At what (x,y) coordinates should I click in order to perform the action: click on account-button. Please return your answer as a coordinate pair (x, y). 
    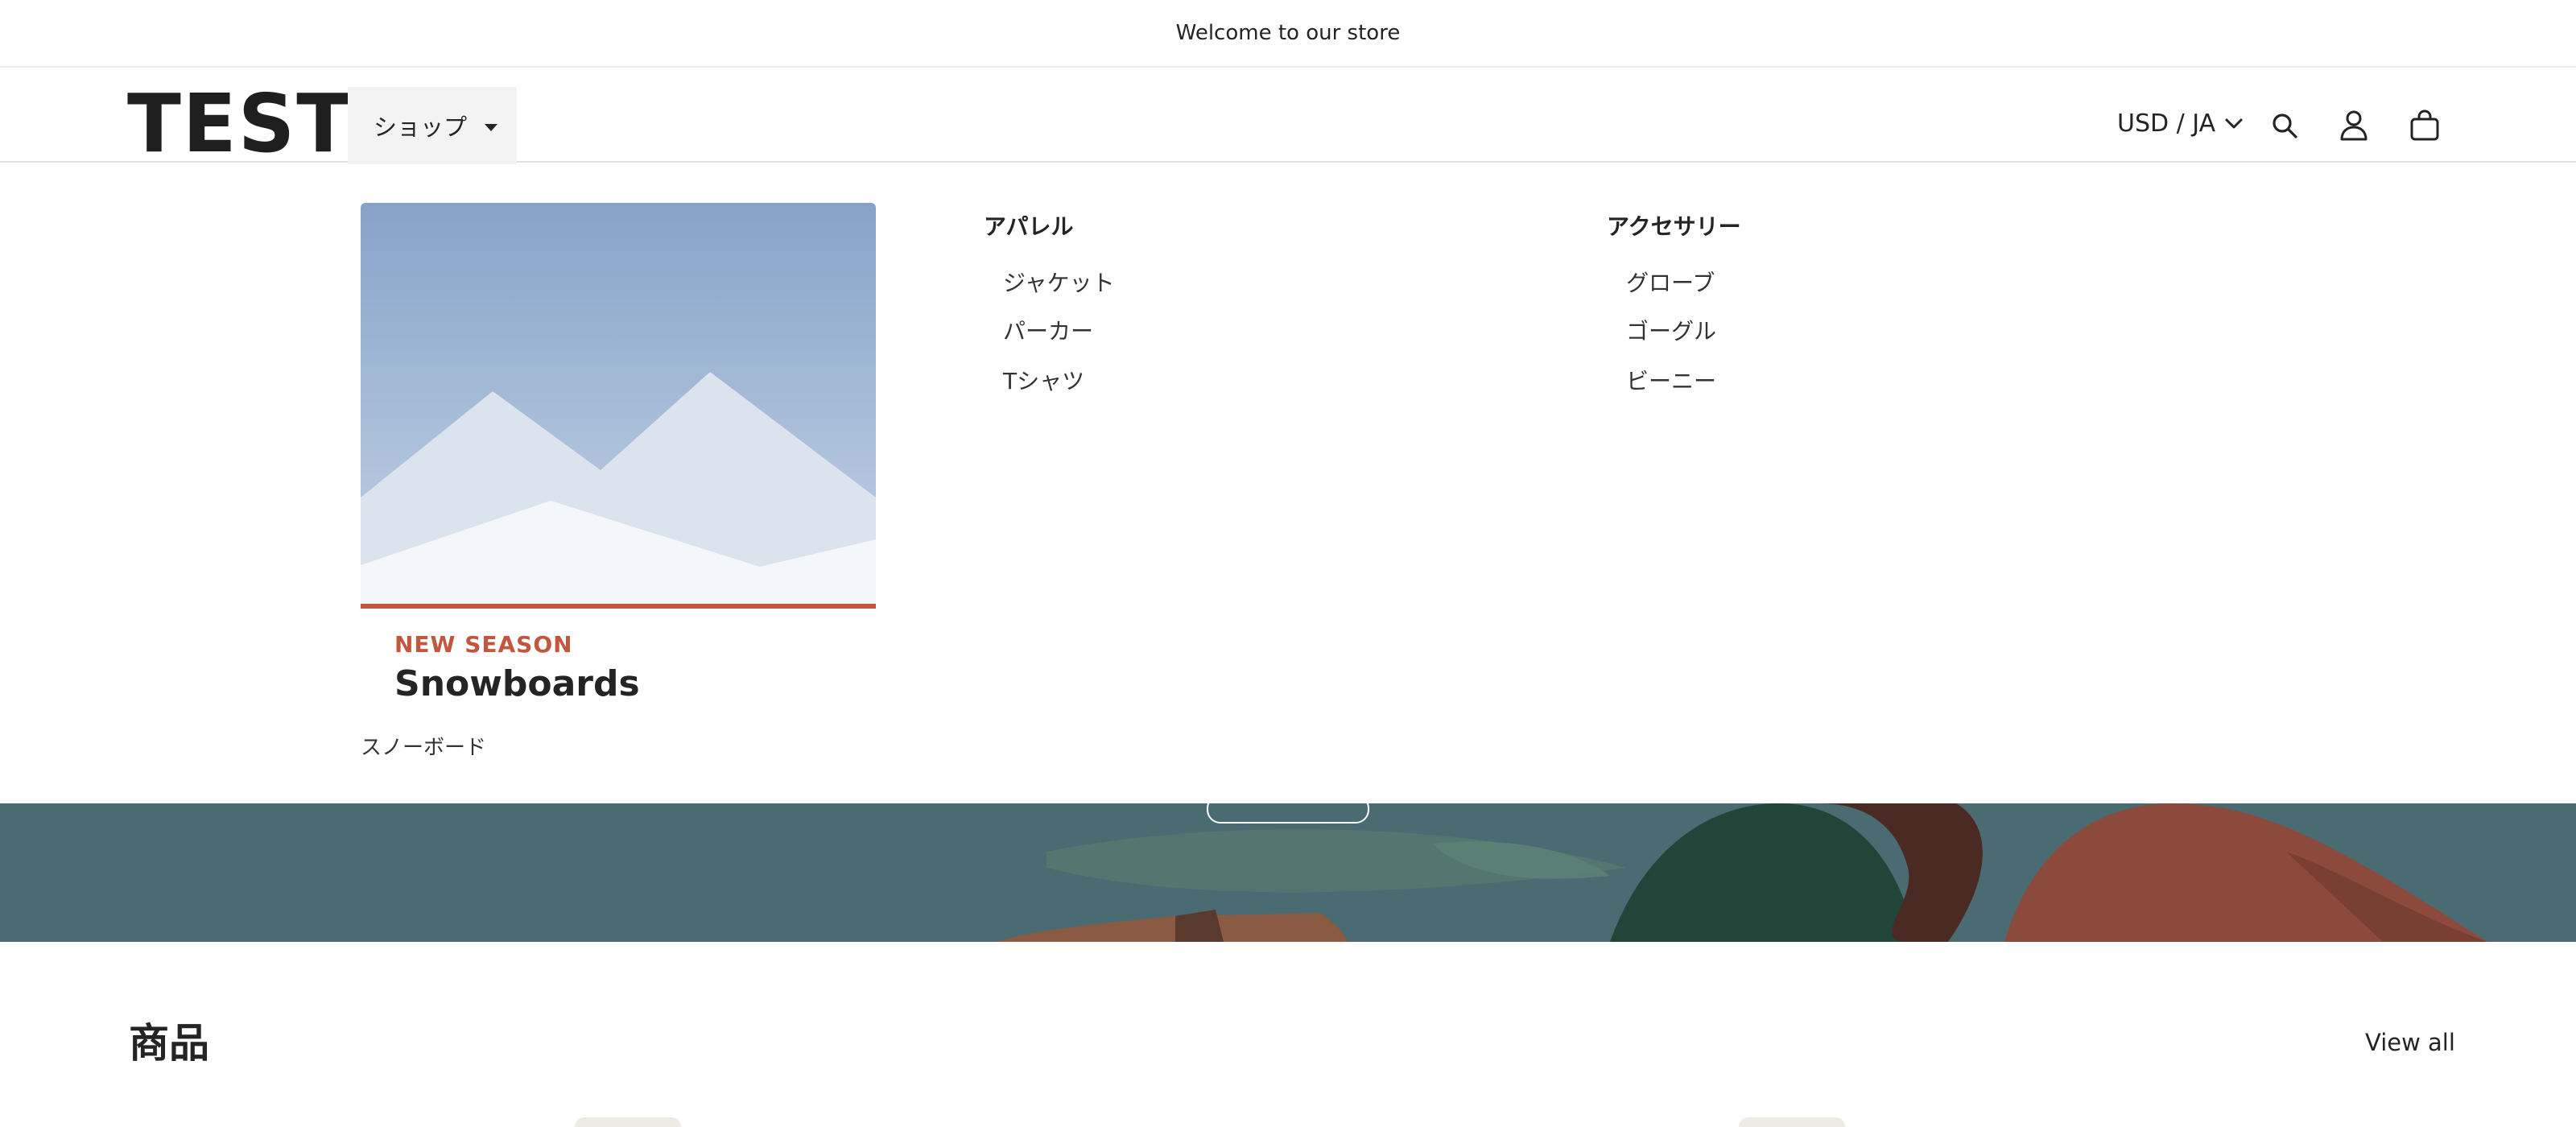
    Looking at the image, I should click on (2354, 126).